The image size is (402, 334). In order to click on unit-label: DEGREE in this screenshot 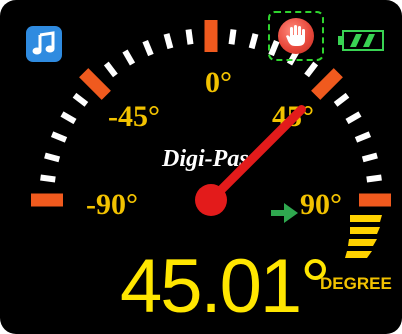, I will do `click(356, 283)`.